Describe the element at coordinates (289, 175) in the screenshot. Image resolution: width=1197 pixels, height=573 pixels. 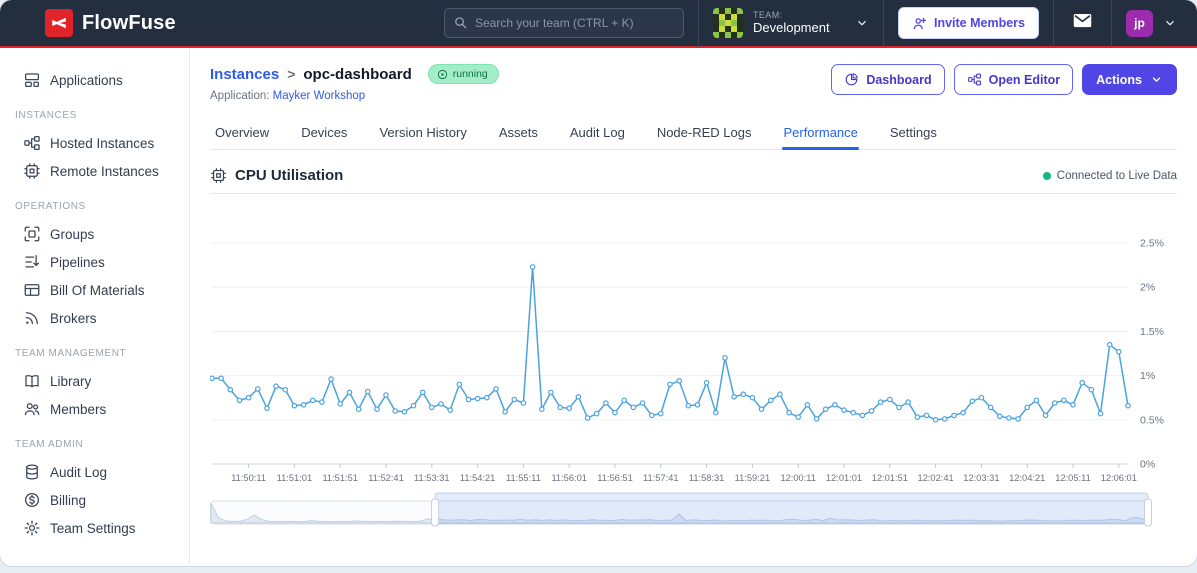
I see `panel-title: CPU Utilisation` at that location.